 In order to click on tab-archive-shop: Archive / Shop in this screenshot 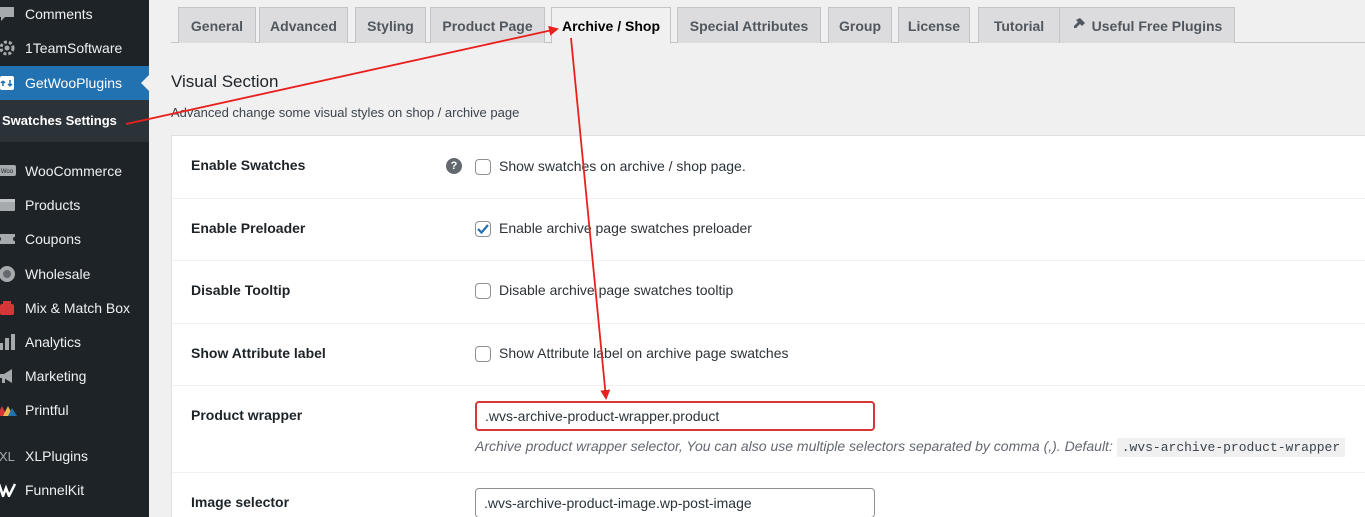, I will do `click(611, 25)`.